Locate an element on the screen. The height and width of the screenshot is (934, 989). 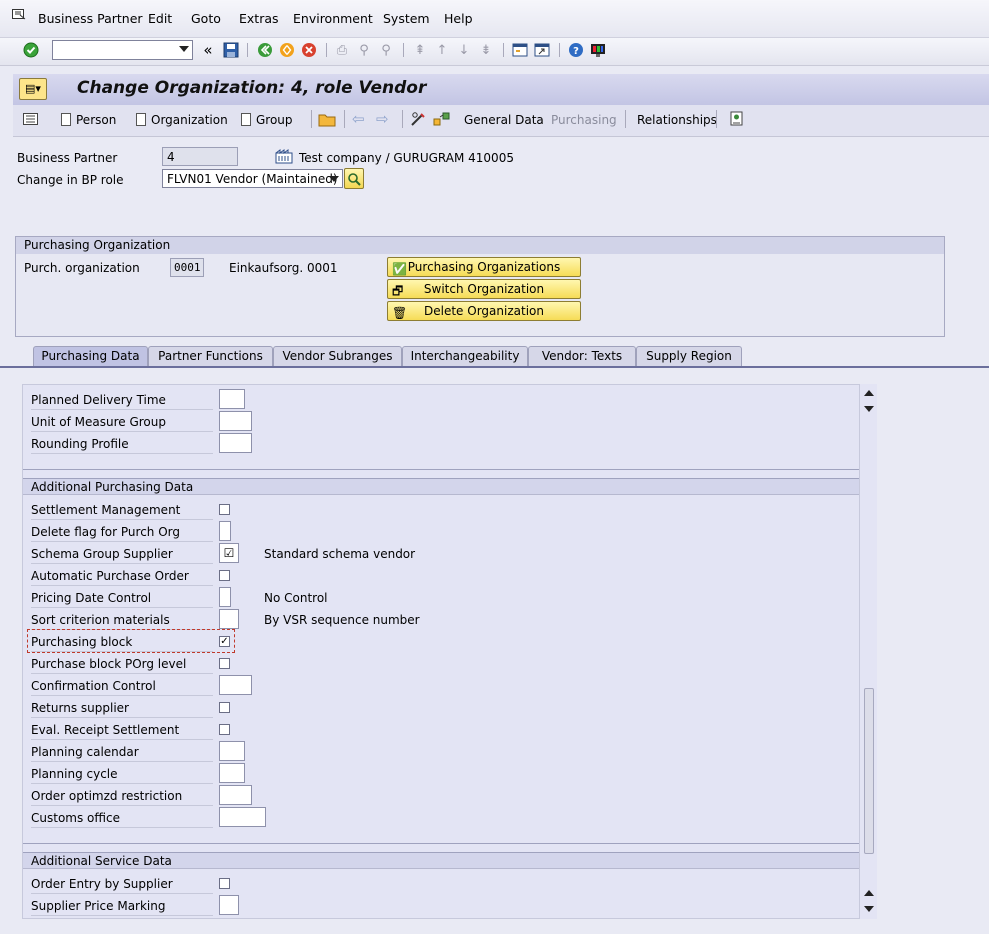
business-partner-field: 4 is located at coordinates (200, 156).